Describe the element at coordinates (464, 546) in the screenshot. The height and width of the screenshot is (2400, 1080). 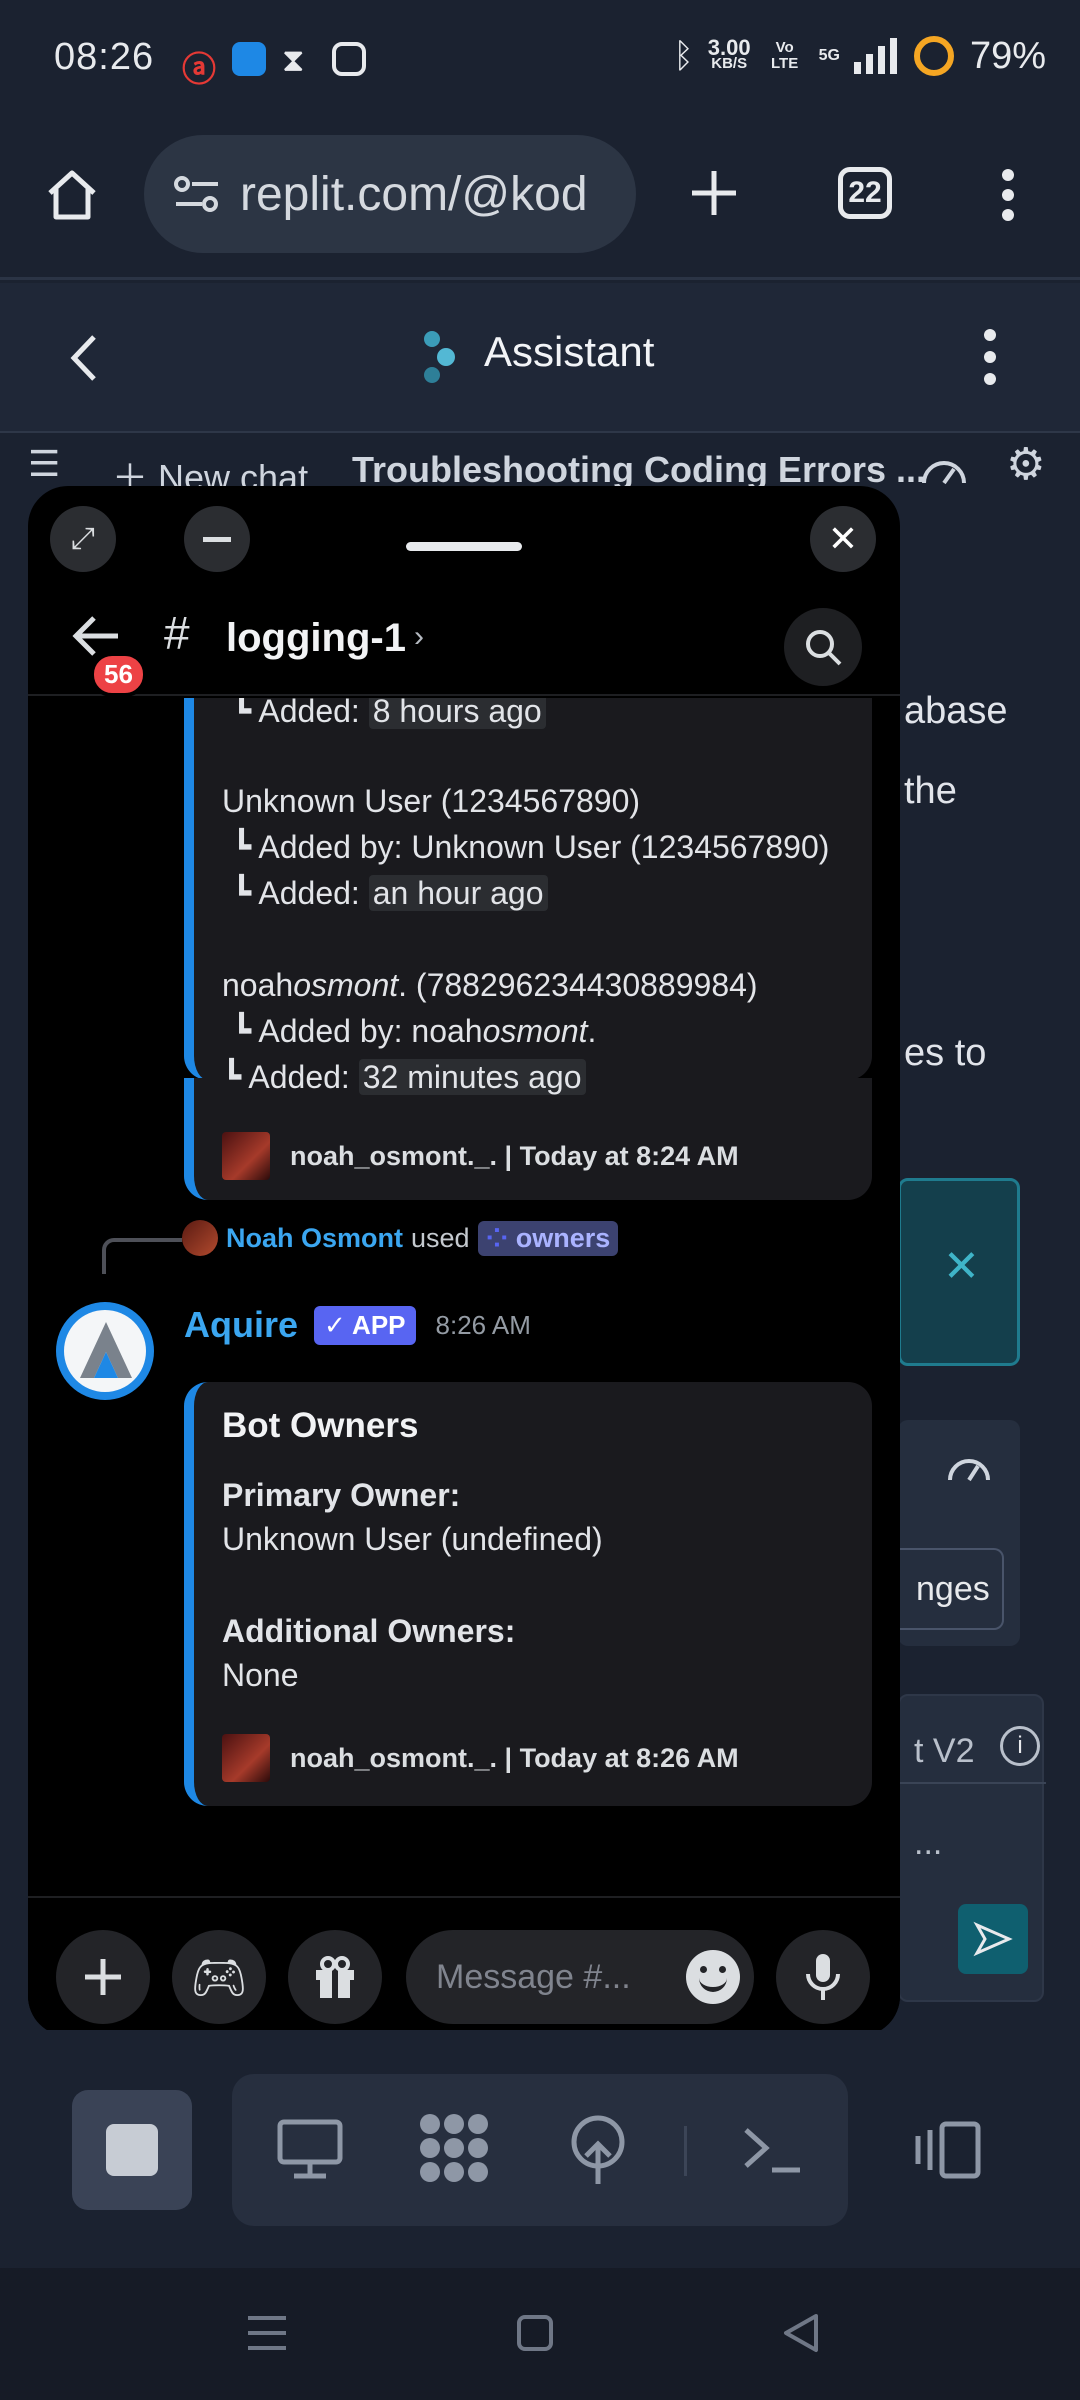
I see `drag-handle` at that location.